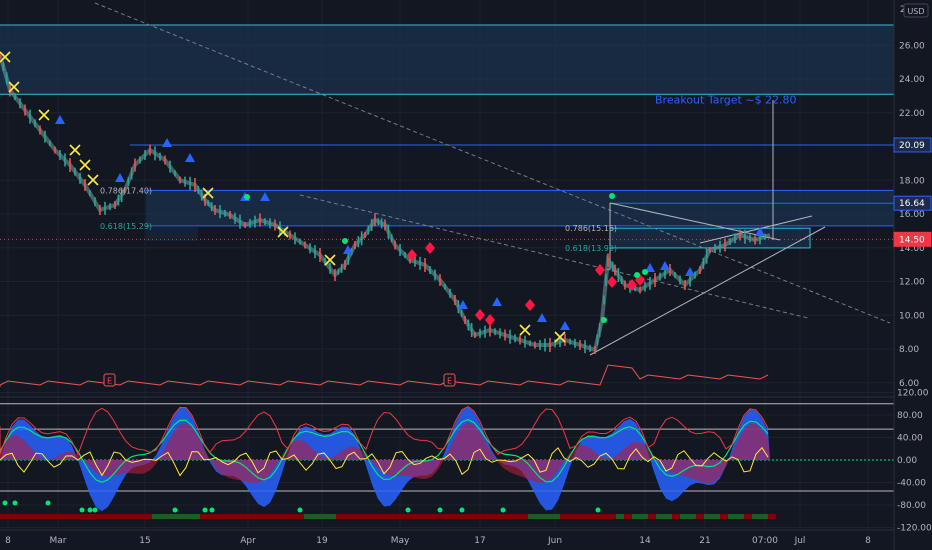  Describe the element at coordinates (912, 80) in the screenshot. I see `price-axis-label: 24.00` at that location.